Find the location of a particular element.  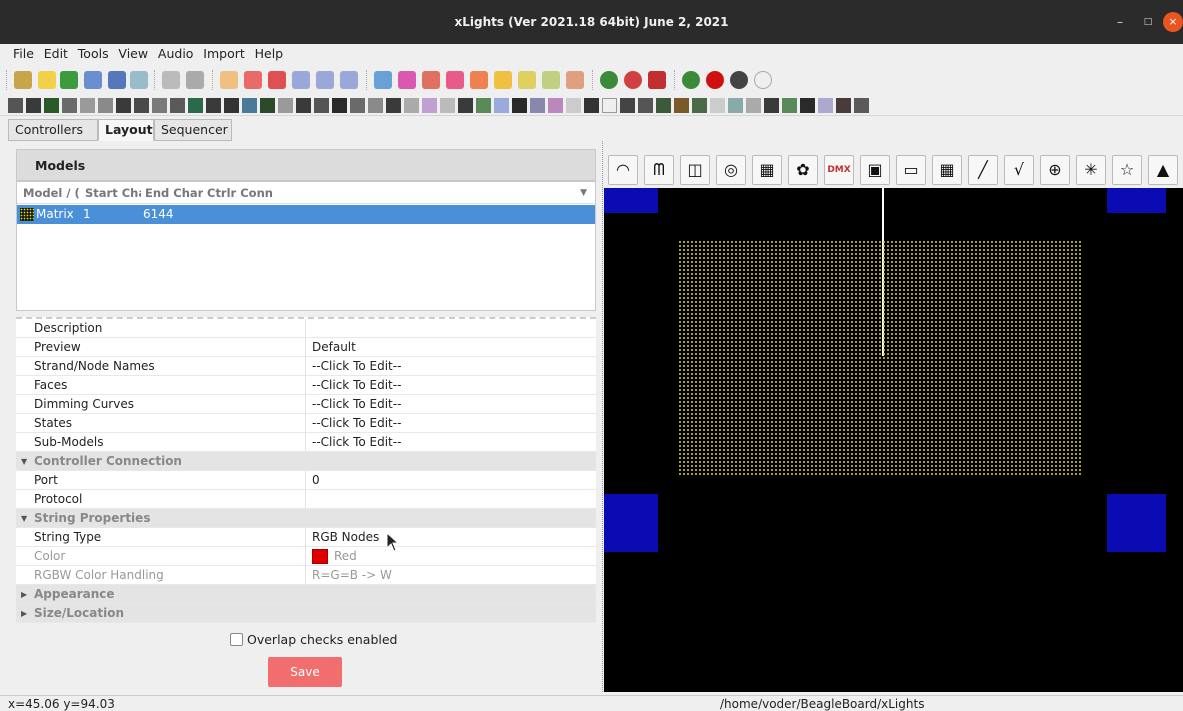

tree-icon: ▲ is located at coordinates (1163, 170).